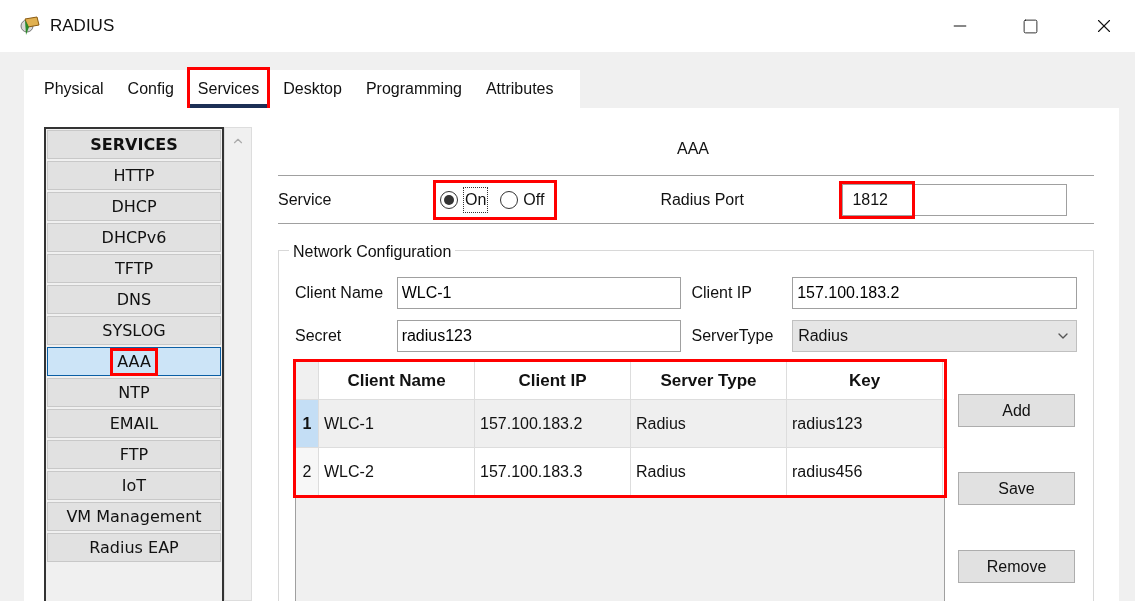  What do you see at coordinates (476, 199) in the screenshot?
I see `radio-label: On` at bounding box center [476, 199].